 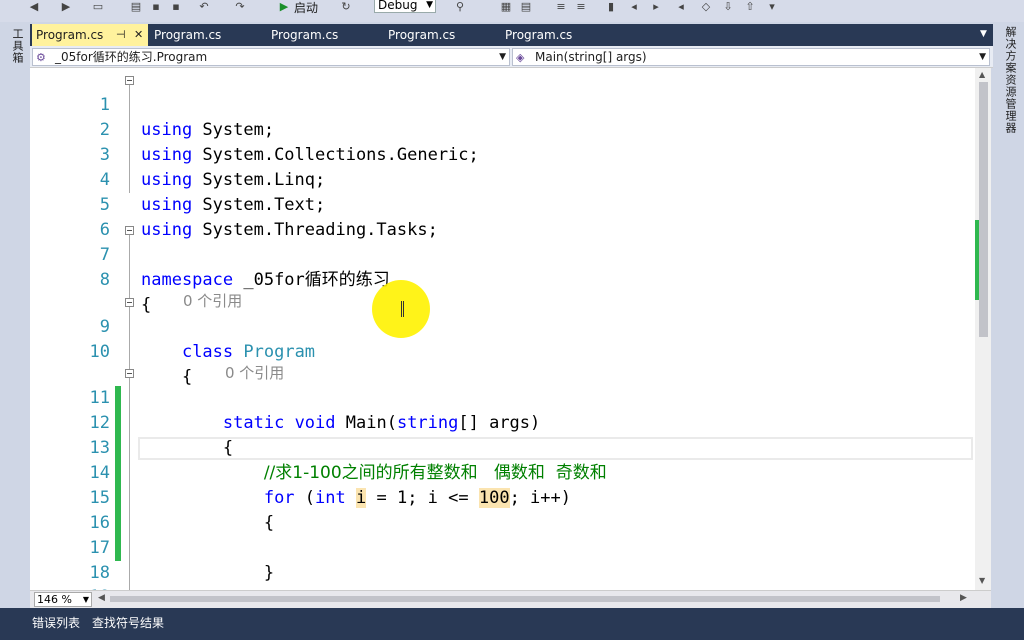 What do you see at coordinates (121, 35) in the screenshot?
I see `pin-icon: ⊣` at bounding box center [121, 35].